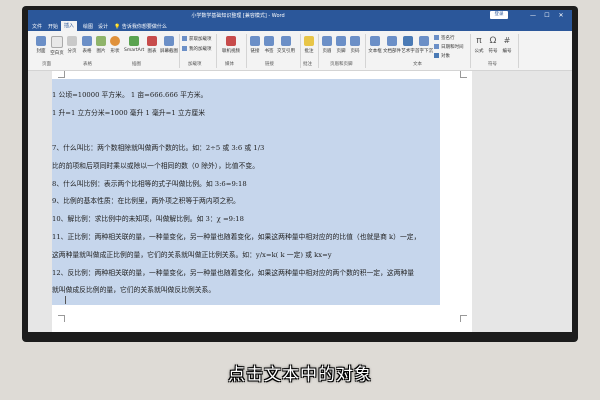  What do you see at coordinates (155, 165) in the screenshot?
I see `doc-line-4: 比的前项和后项同时乘以或除以一个相同的数（0 除外），比值不变。` at bounding box center [155, 165].